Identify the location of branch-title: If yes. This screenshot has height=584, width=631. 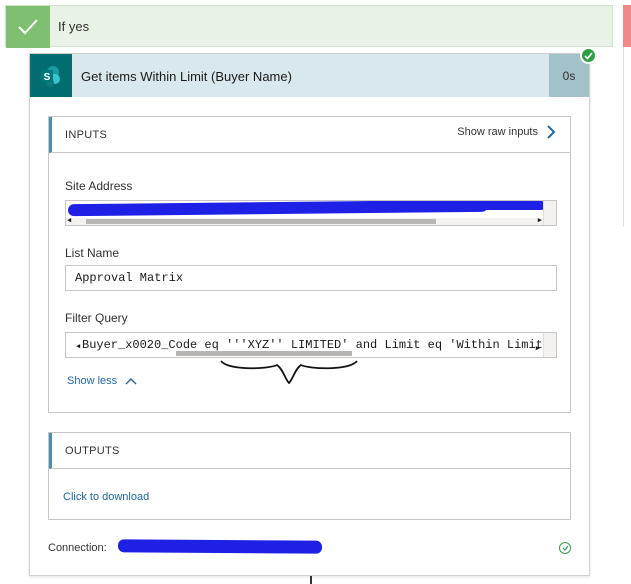
(74, 26).